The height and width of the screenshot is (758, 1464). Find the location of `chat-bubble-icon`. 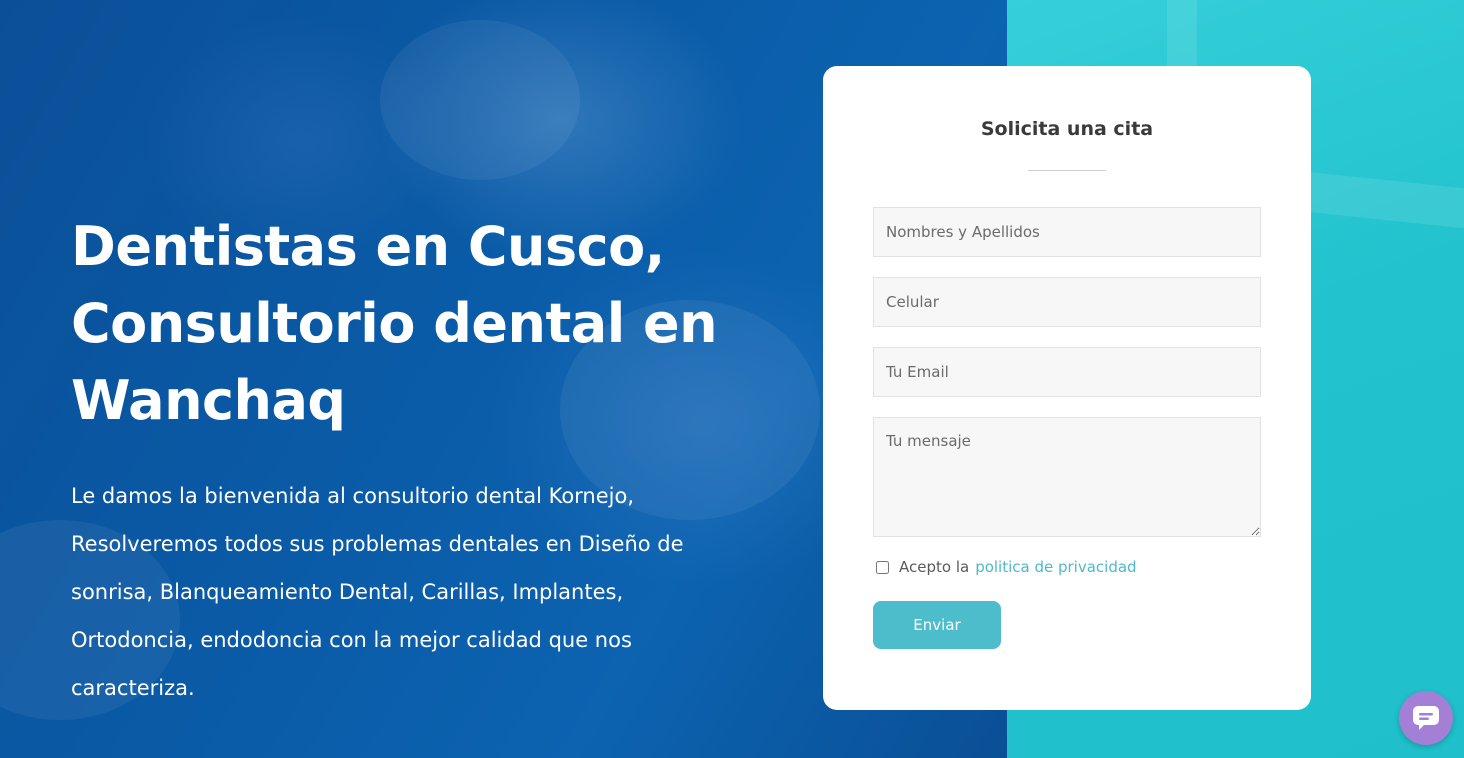

chat-bubble-icon is located at coordinates (1426, 718).